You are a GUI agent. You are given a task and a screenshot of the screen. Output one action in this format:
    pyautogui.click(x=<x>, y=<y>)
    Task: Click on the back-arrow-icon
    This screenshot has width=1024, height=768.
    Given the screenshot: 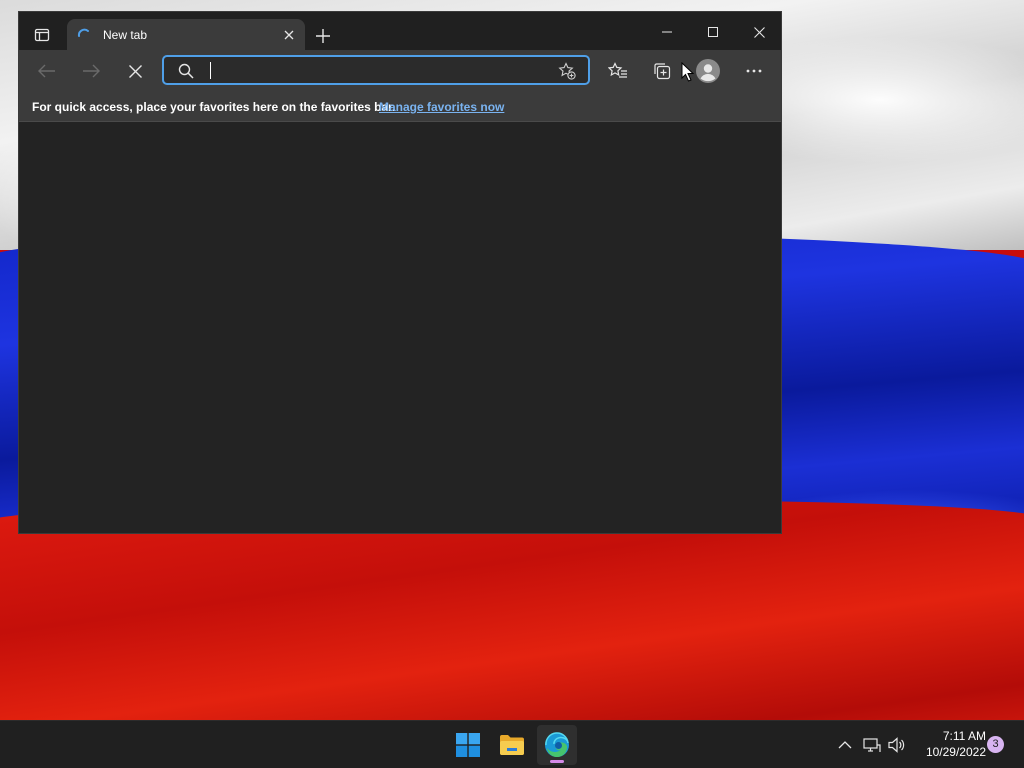 What is the action you would take?
    pyautogui.click(x=46, y=71)
    